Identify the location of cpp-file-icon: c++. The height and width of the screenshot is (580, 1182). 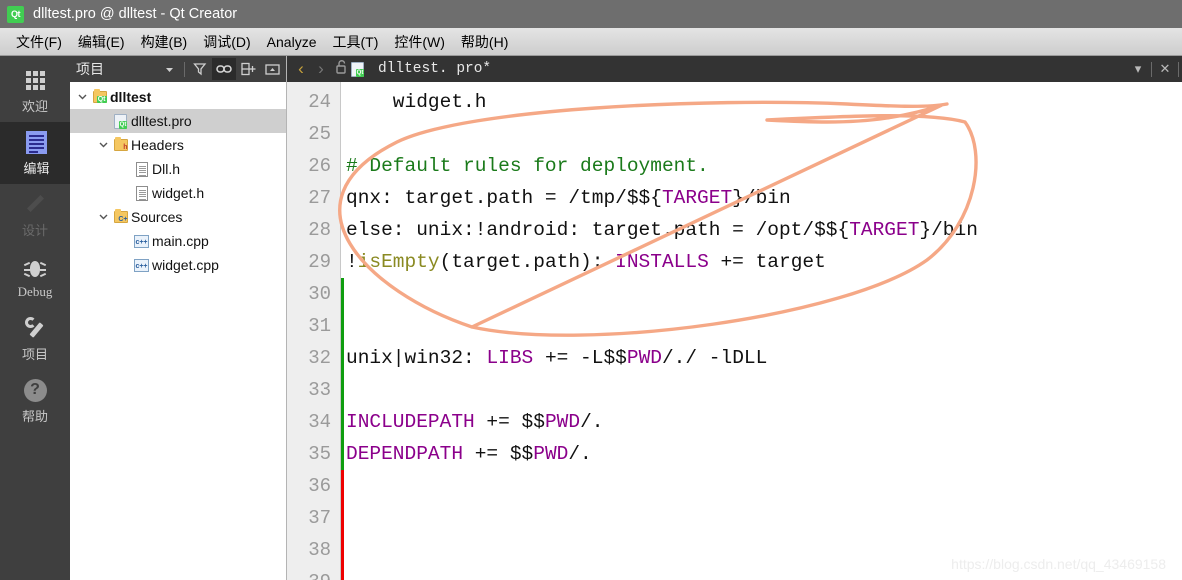
(141, 265).